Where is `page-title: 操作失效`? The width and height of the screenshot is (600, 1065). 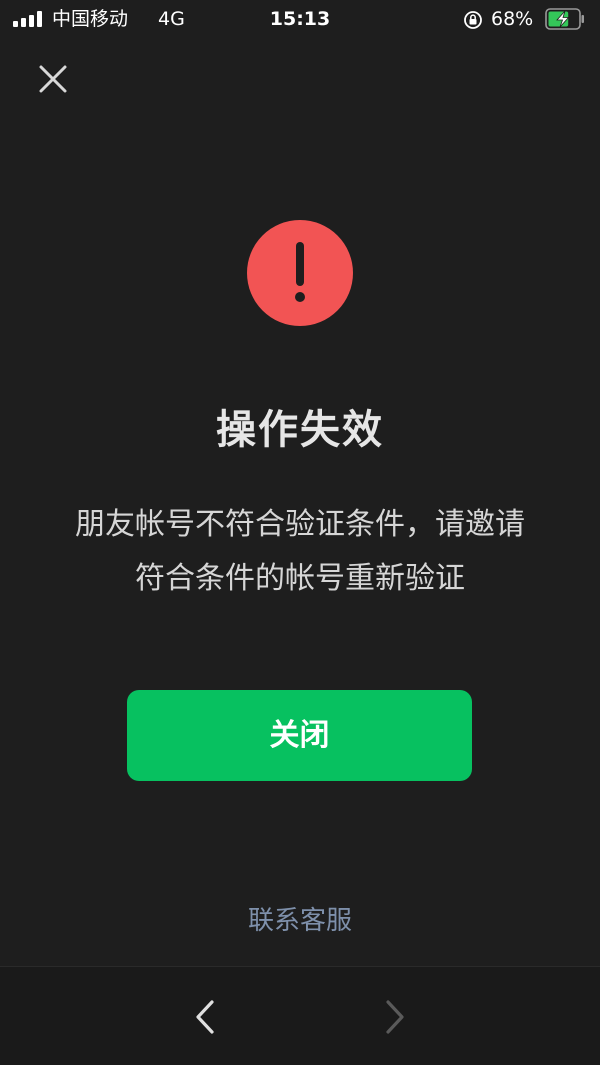
page-title: 操作失效 is located at coordinates (300, 430).